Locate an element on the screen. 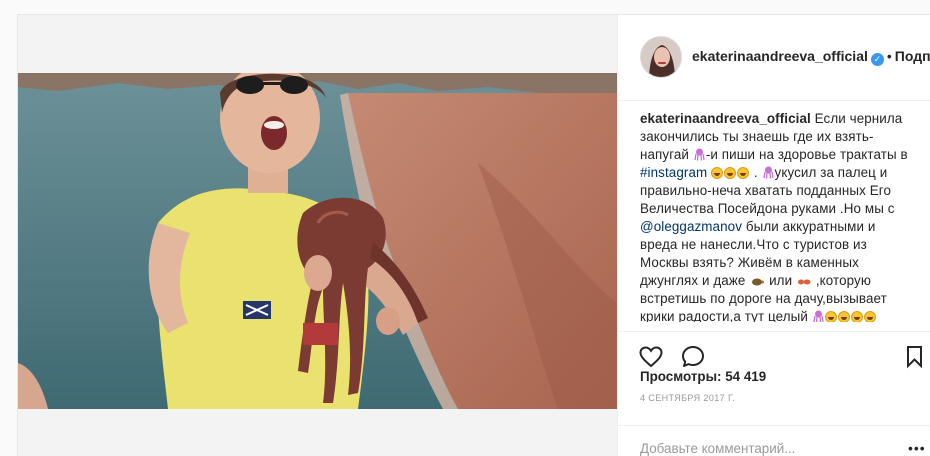 The width and height of the screenshot is (930, 456). avatar-image is located at coordinates (661, 57).